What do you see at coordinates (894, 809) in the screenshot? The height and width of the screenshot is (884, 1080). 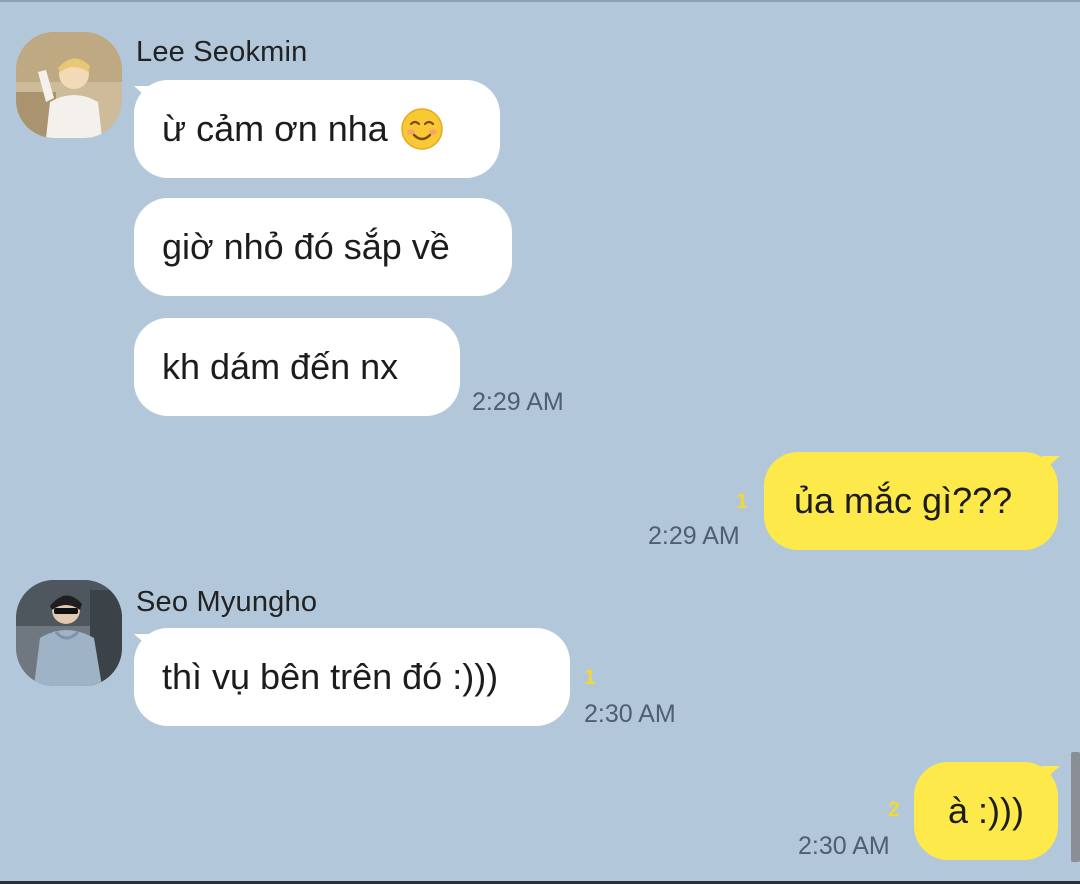 I see `unread-count: 2` at bounding box center [894, 809].